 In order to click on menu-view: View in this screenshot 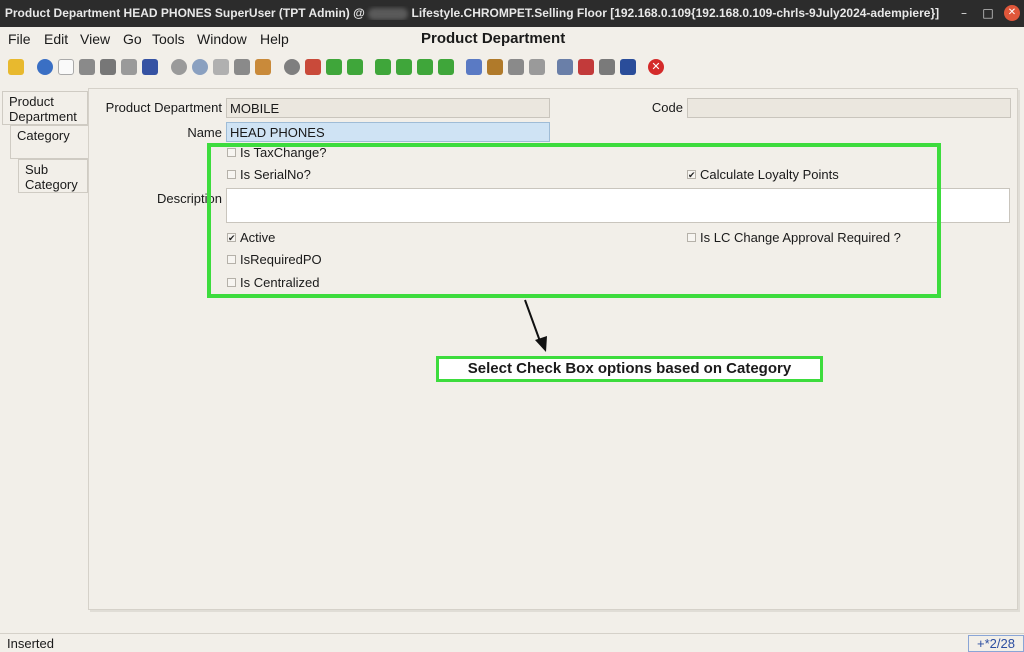, I will do `click(95, 39)`.